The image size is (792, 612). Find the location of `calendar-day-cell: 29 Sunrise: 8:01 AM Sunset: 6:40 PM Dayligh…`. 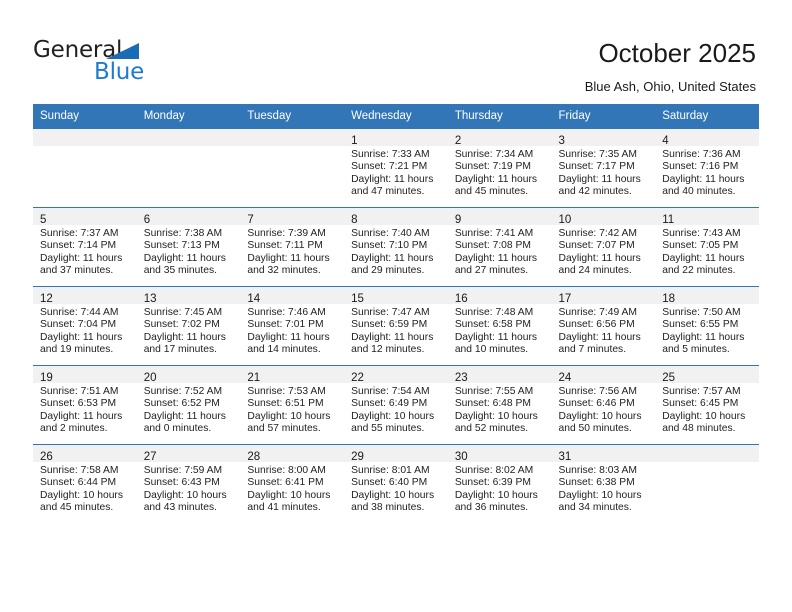

calendar-day-cell: 29 Sunrise: 8:01 AM Sunset: 6:40 PM Dayligh… is located at coordinates (396, 483).